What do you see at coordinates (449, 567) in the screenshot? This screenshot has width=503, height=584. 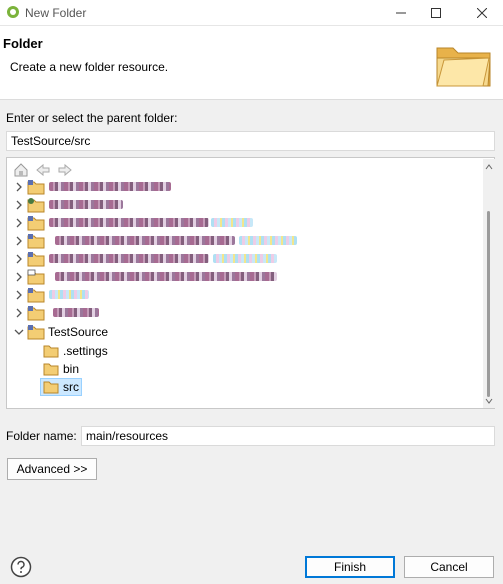 I see `cancel-button: Cancel` at bounding box center [449, 567].